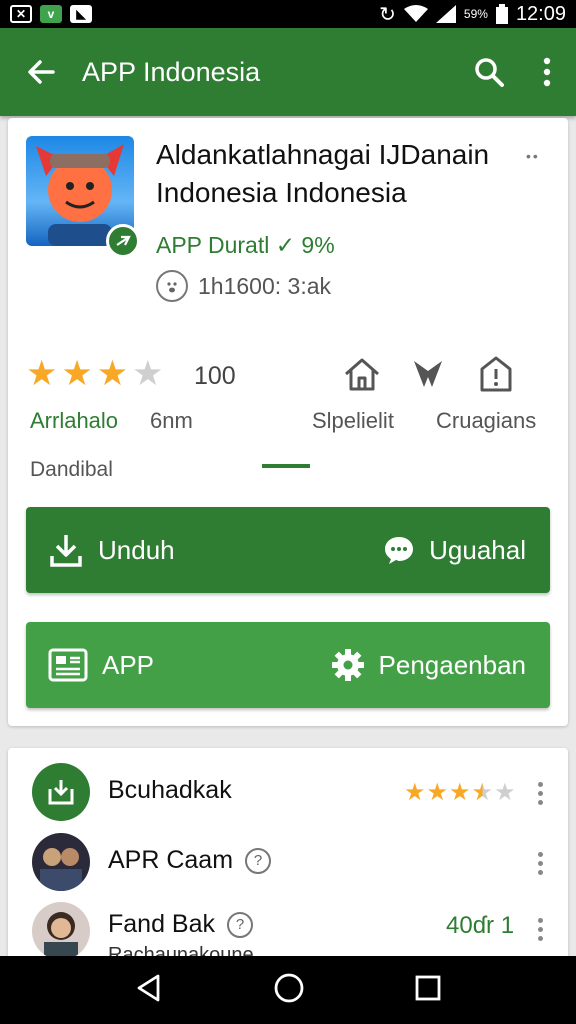 This screenshot has width=576, height=1024. I want to click on search-icon, so click(489, 72).